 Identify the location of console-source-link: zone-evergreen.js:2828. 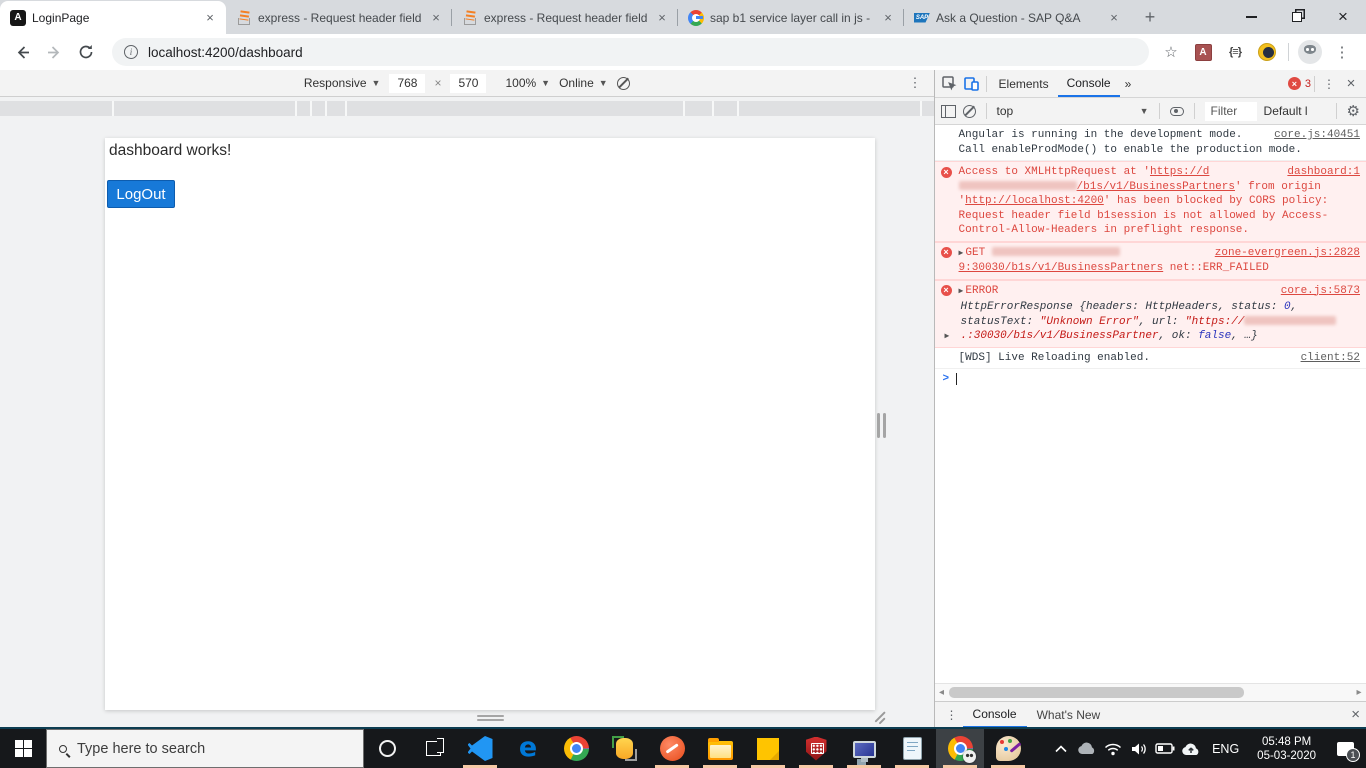
(1287, 253).